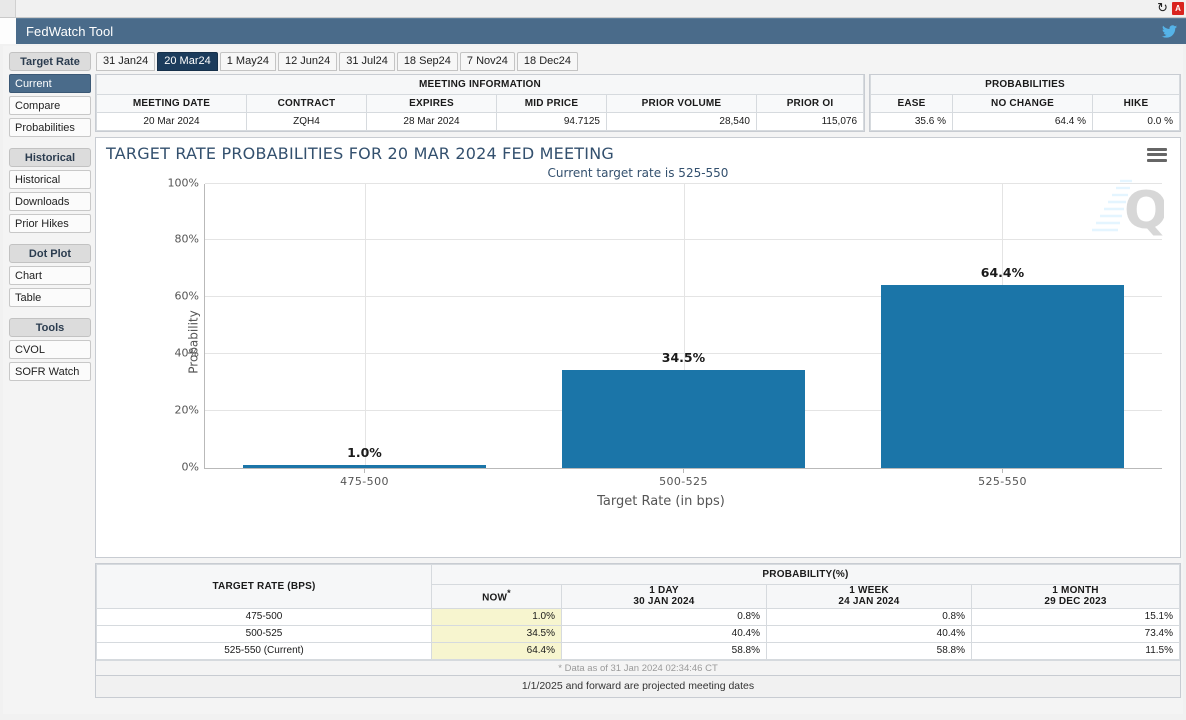 The height and width of the screenshot is (720, 1186). What do you see at coordinates (810, 121) in the screenshot?
I see `cell-prior-oi: 115,076` at bounding box center [810, 121].